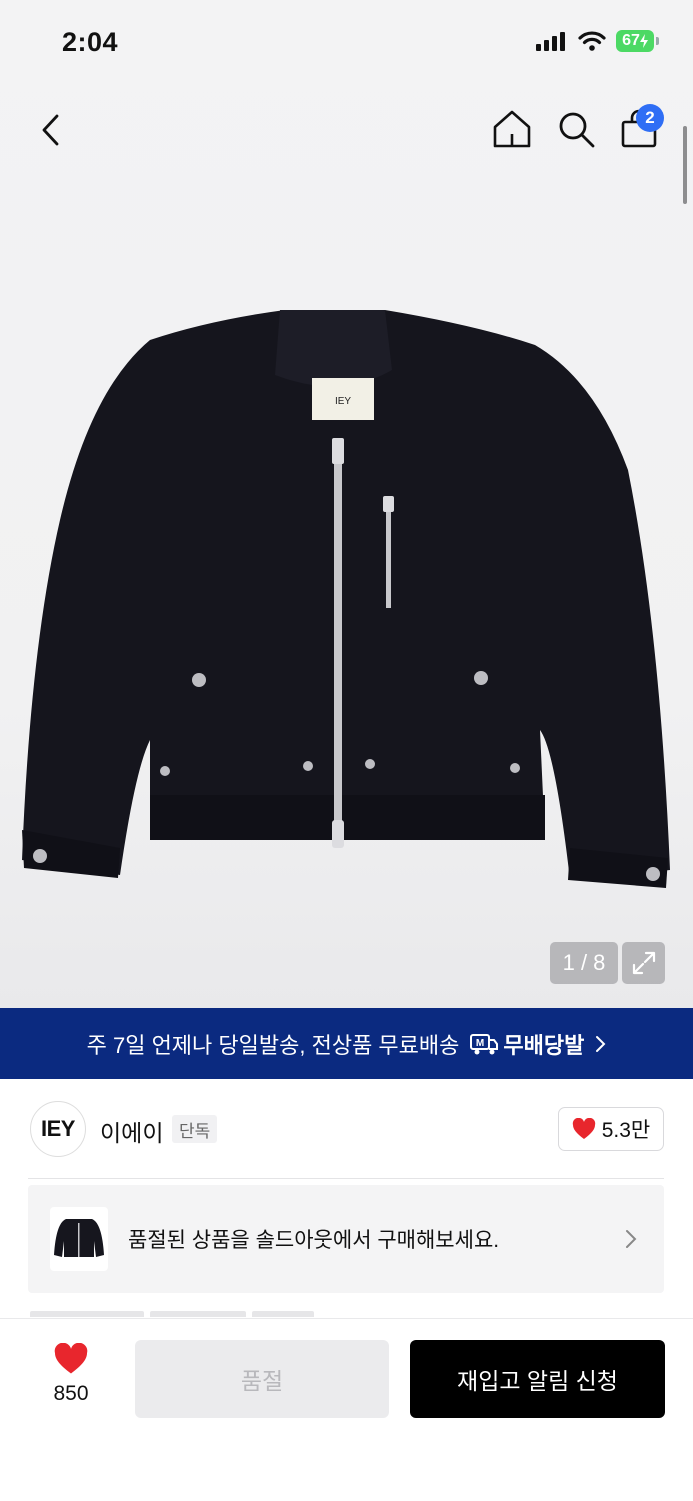  Describe the element at coordinates (650, 118) in the screenshot. I see `cart-count-badge: 2` at that location.